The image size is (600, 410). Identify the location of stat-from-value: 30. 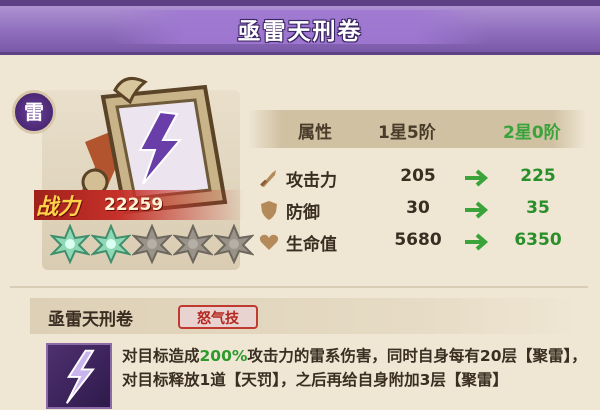
(418, 208).